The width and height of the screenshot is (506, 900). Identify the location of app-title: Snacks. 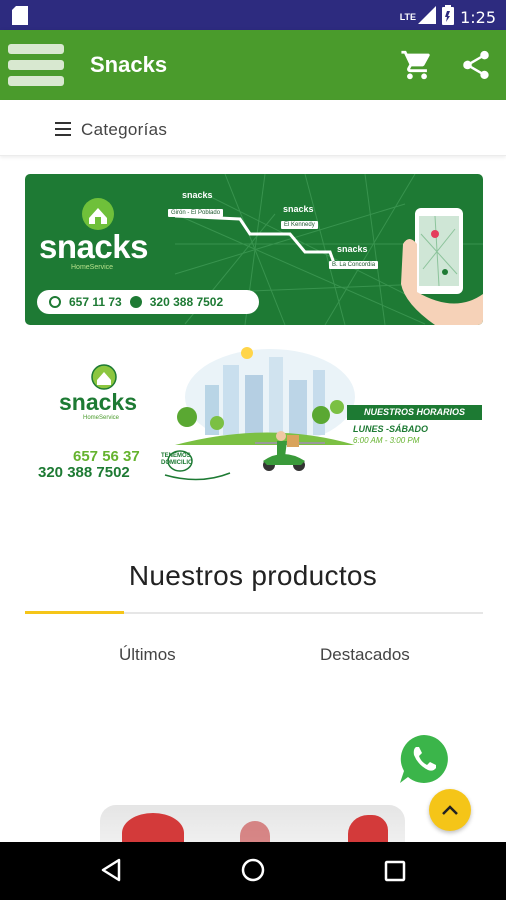
(129, 64).